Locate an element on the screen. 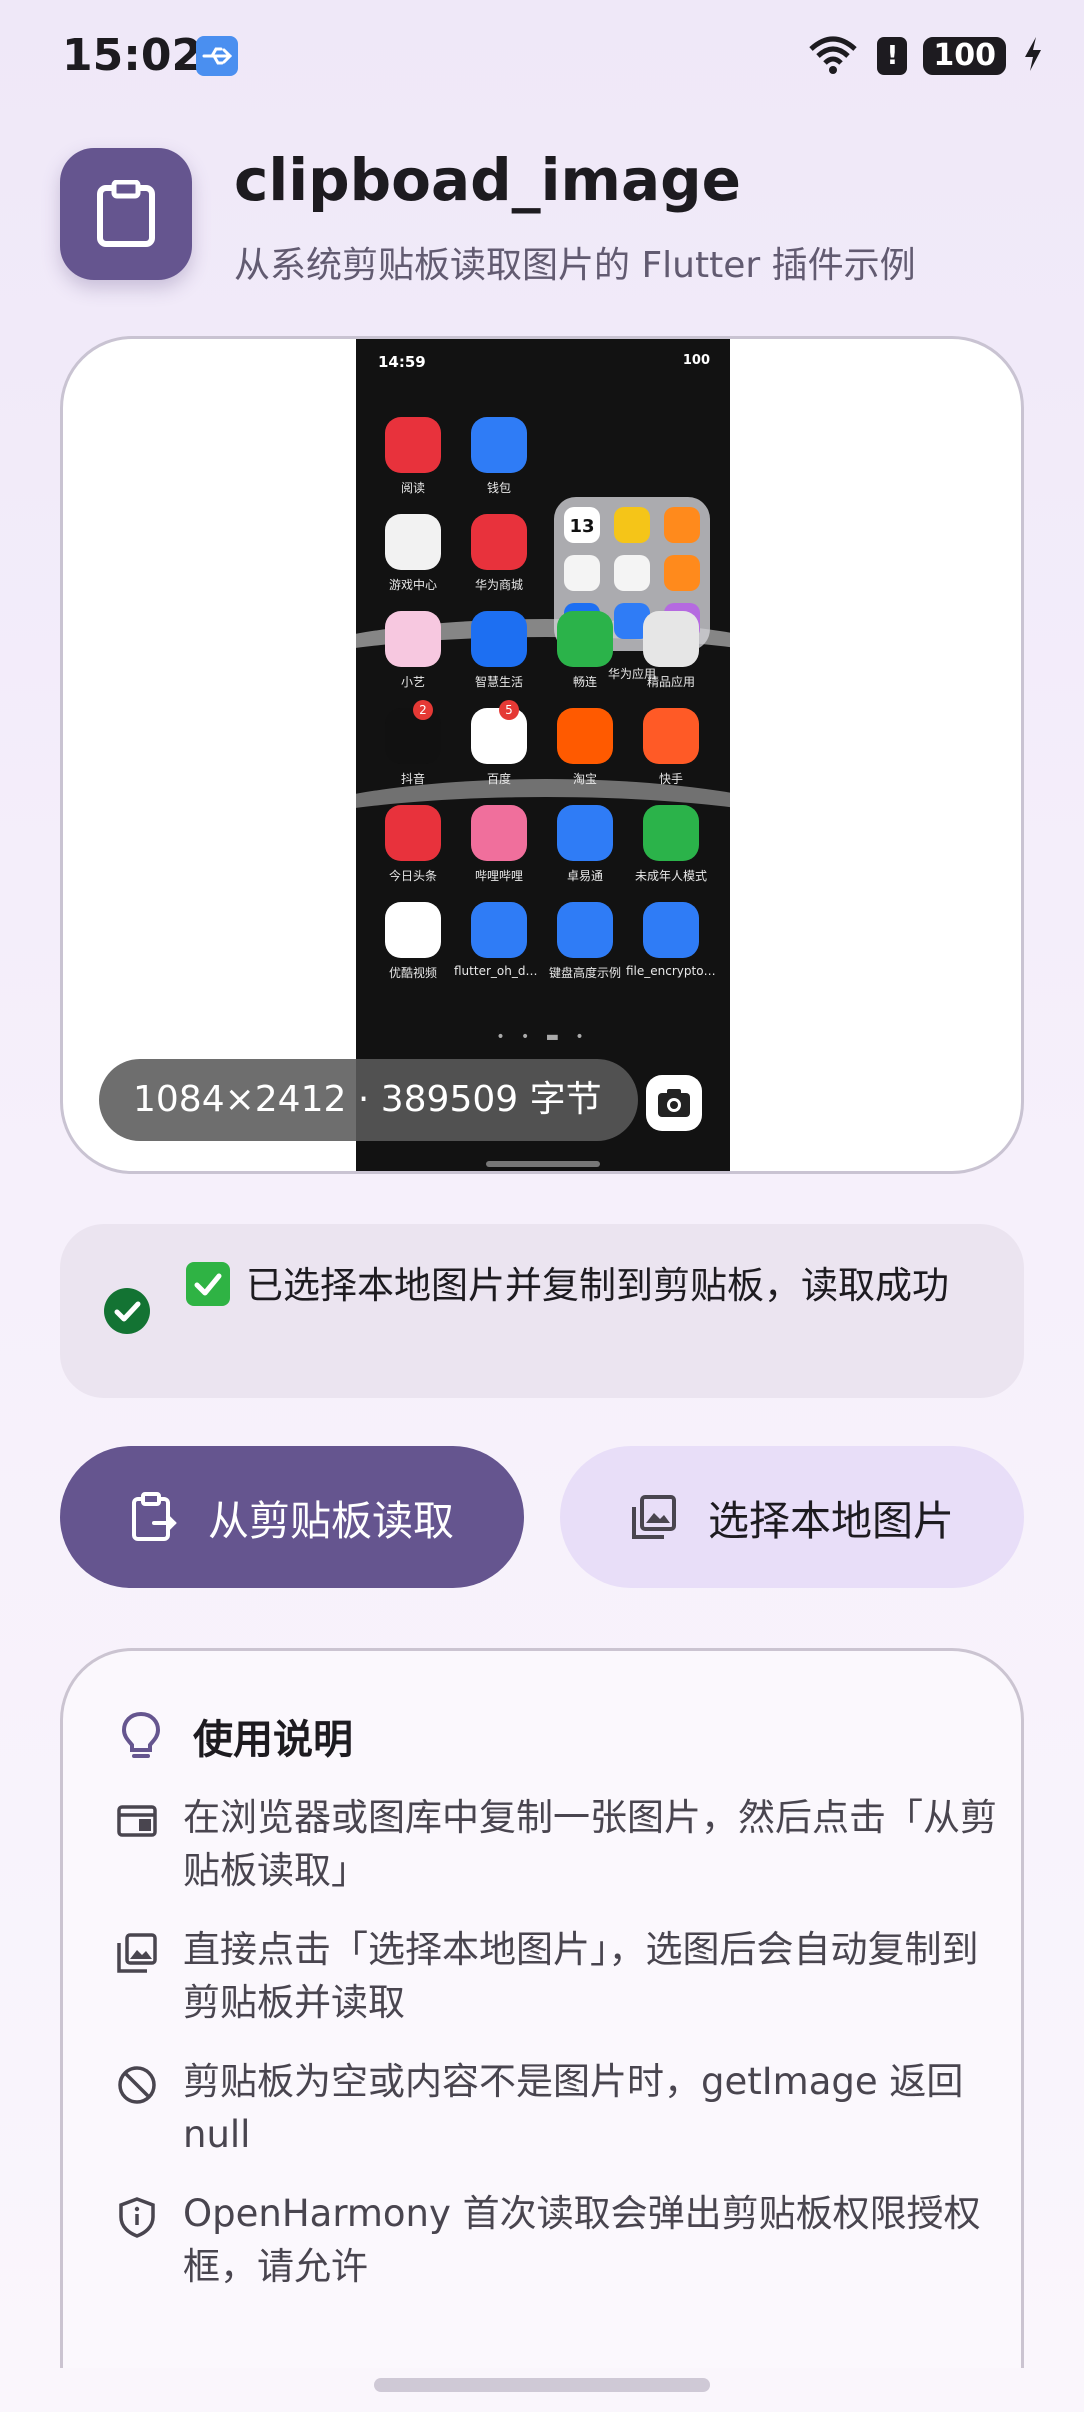  usage-title: 使用说明 is located at coordinates (273, 1740).